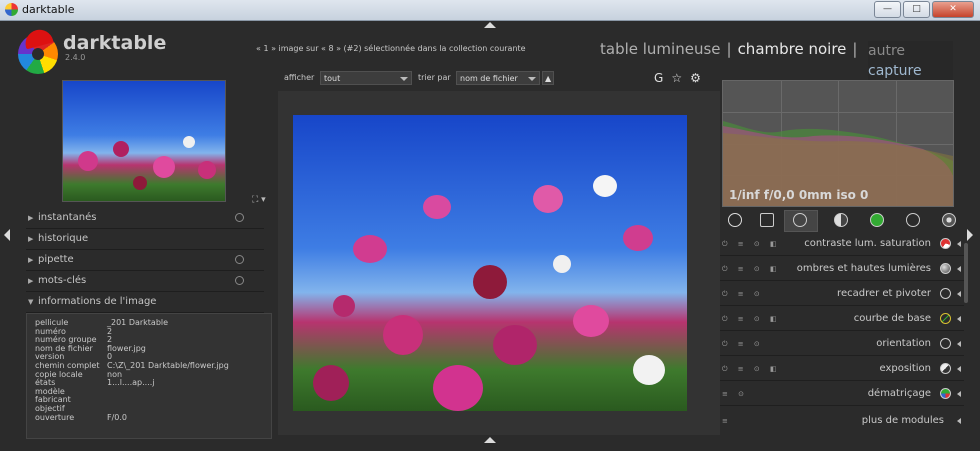 Image resolution: width=980 pixels, height=451 pixels. What do you see at coordinates (842, 294) in the screenshot?
I see `module-crop-rotate: ⏻ ≡ ⊙ recadrer et pivoter` at bounding box center [842, 294].